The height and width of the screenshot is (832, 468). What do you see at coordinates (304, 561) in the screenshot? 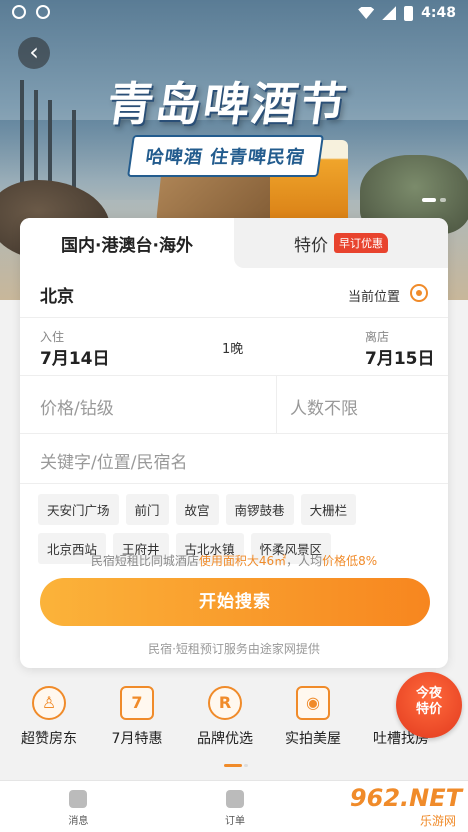
I see `compare-mid: ，人均` at bounding box center [304, 561].